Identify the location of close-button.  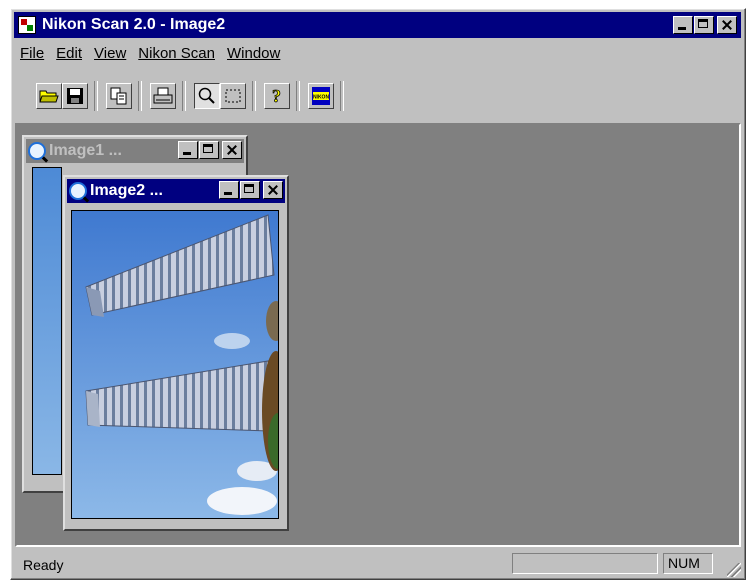
(727, 25).